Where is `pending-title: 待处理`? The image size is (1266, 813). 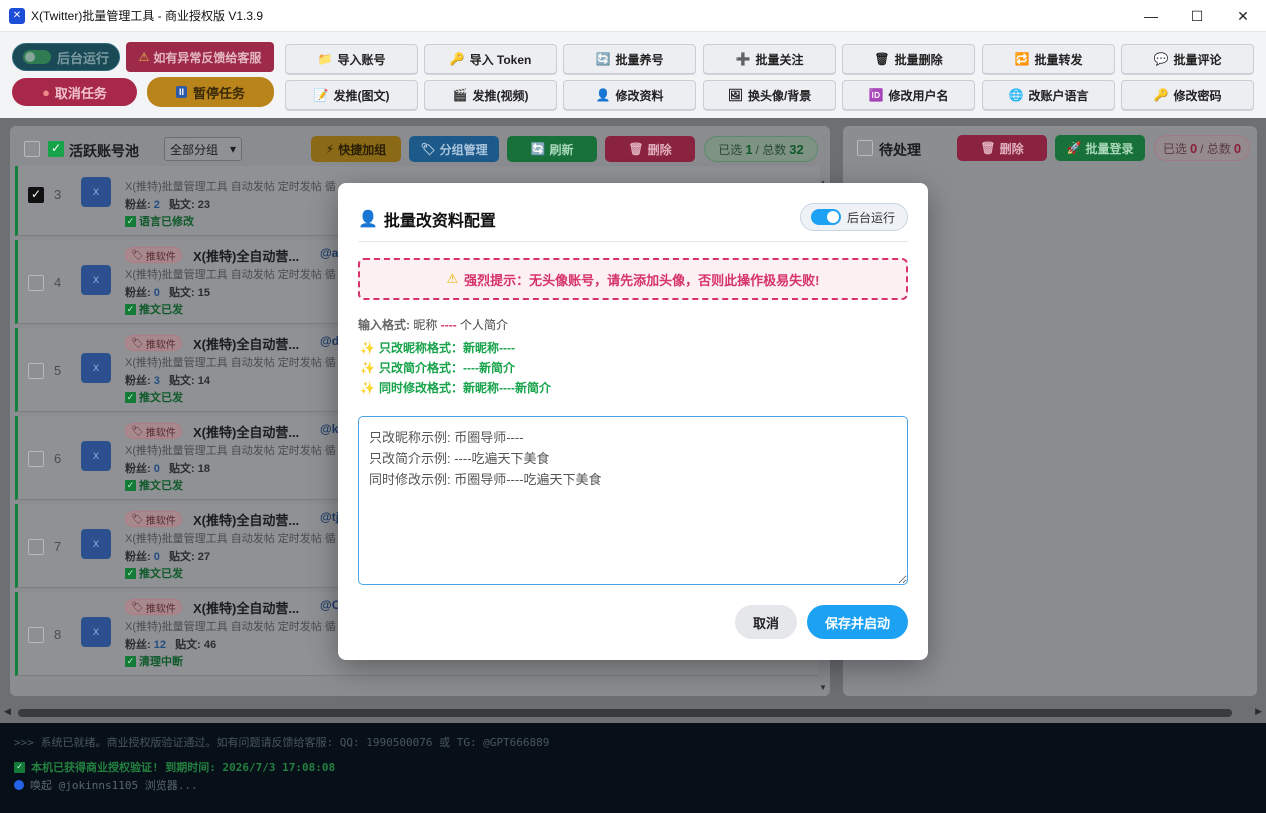 pending-title: 待处理 is located at coordinates (900, 150).